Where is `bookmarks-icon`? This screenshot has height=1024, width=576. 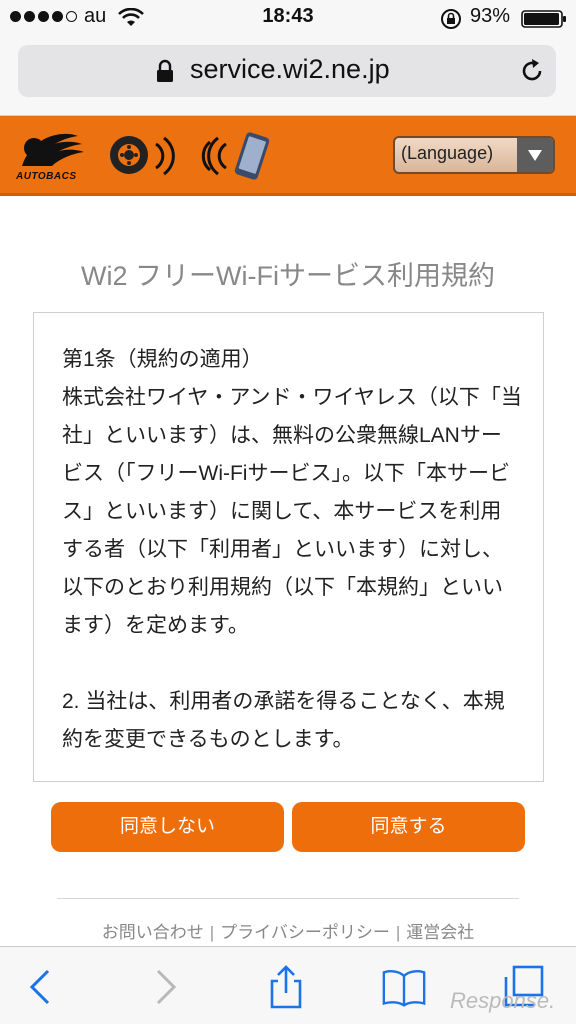 bookmarks-icon is located at coordinates (404, 987).